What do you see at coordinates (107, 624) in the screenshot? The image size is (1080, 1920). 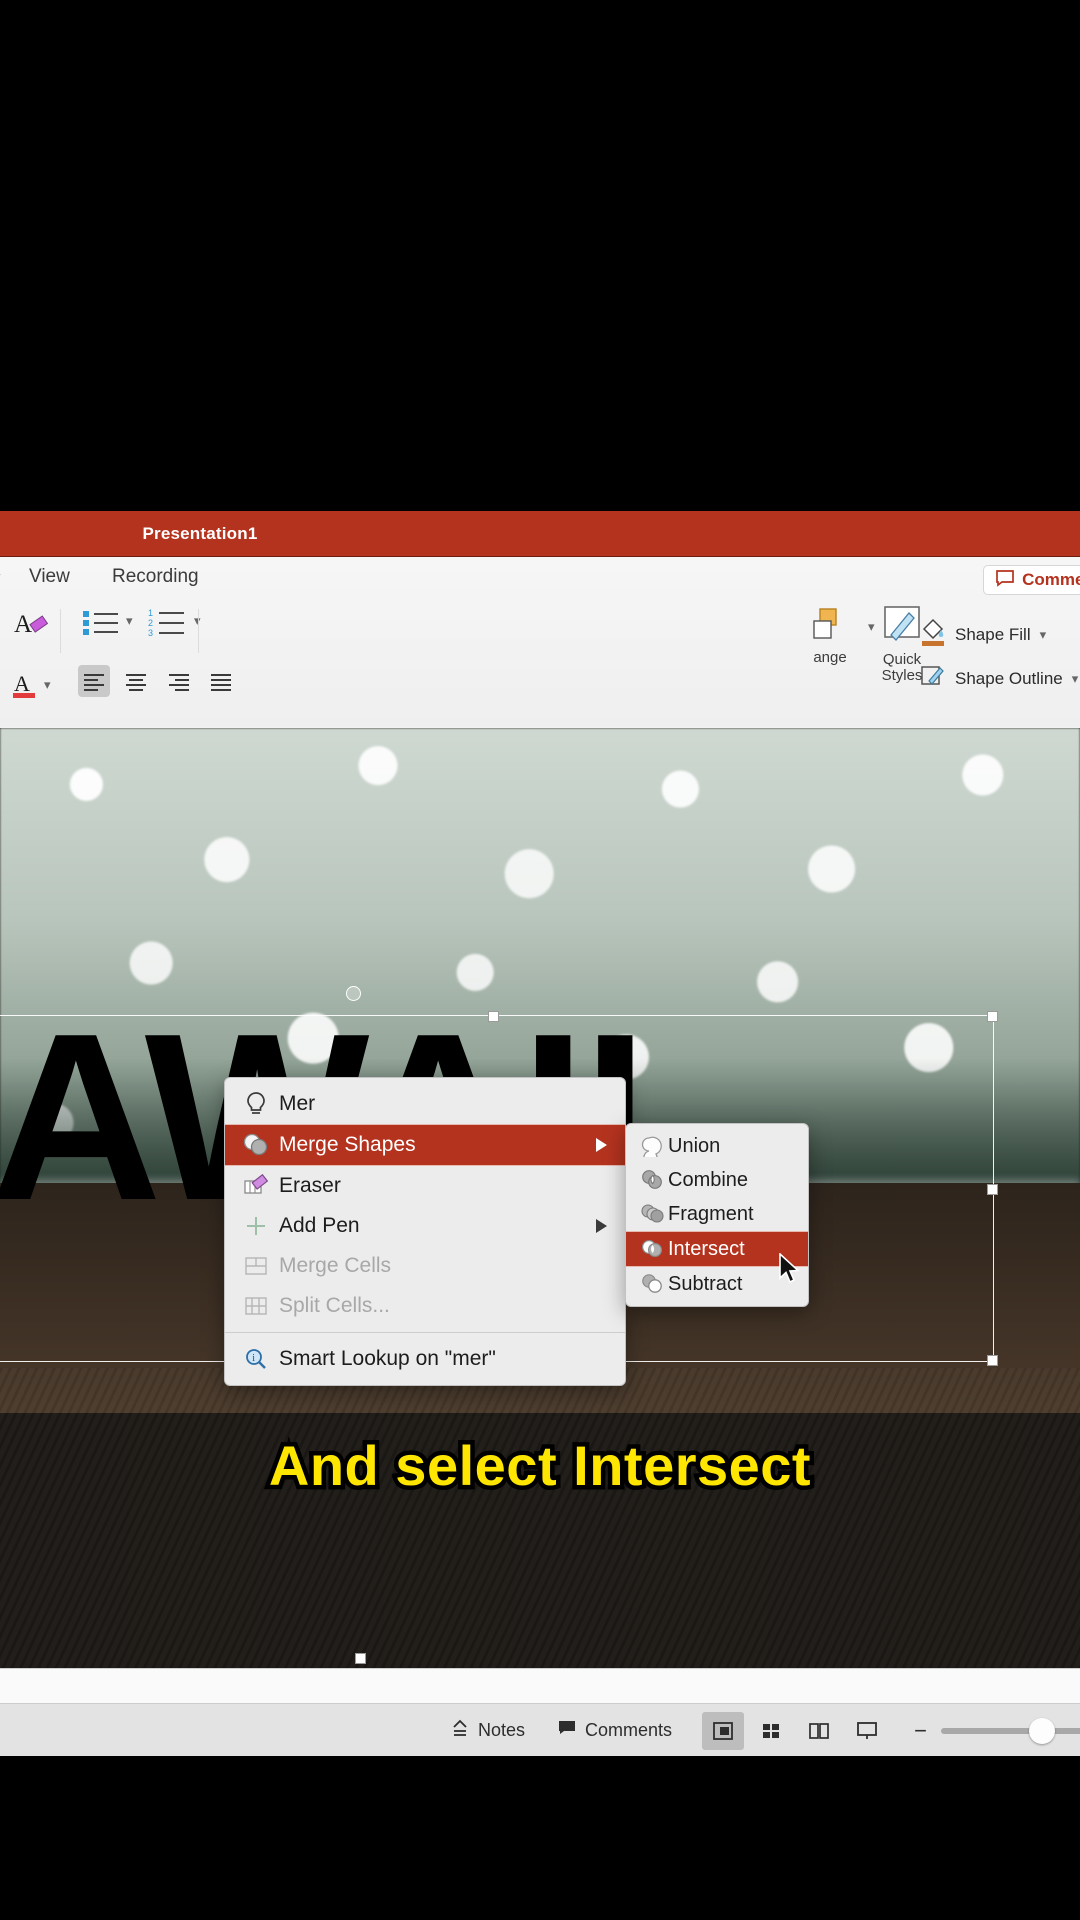 I see `bulleted-list-button: ▾` at bounding box center [107, 624].